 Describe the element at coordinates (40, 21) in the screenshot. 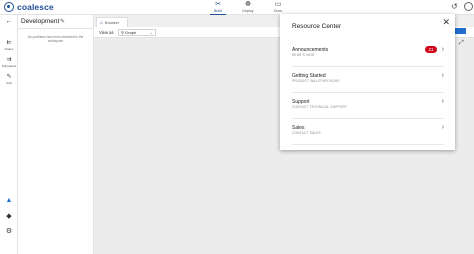

I see `workspace-title: Development` at that location.